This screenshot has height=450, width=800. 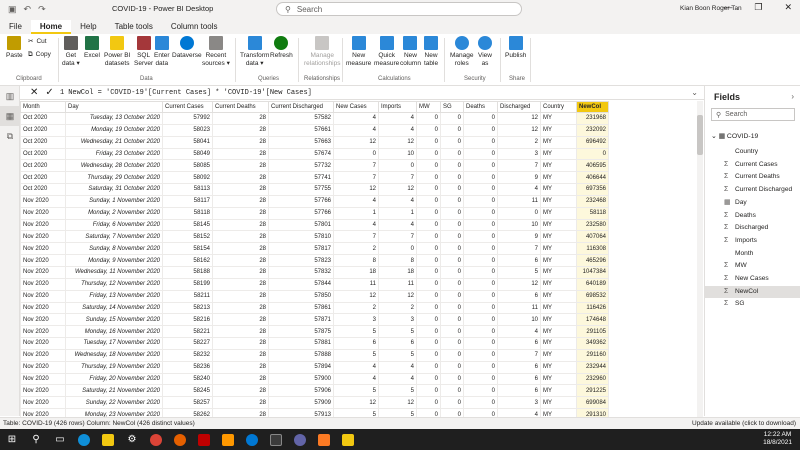 I want to click on table-cell: 57875, so click(x=301, y=332).